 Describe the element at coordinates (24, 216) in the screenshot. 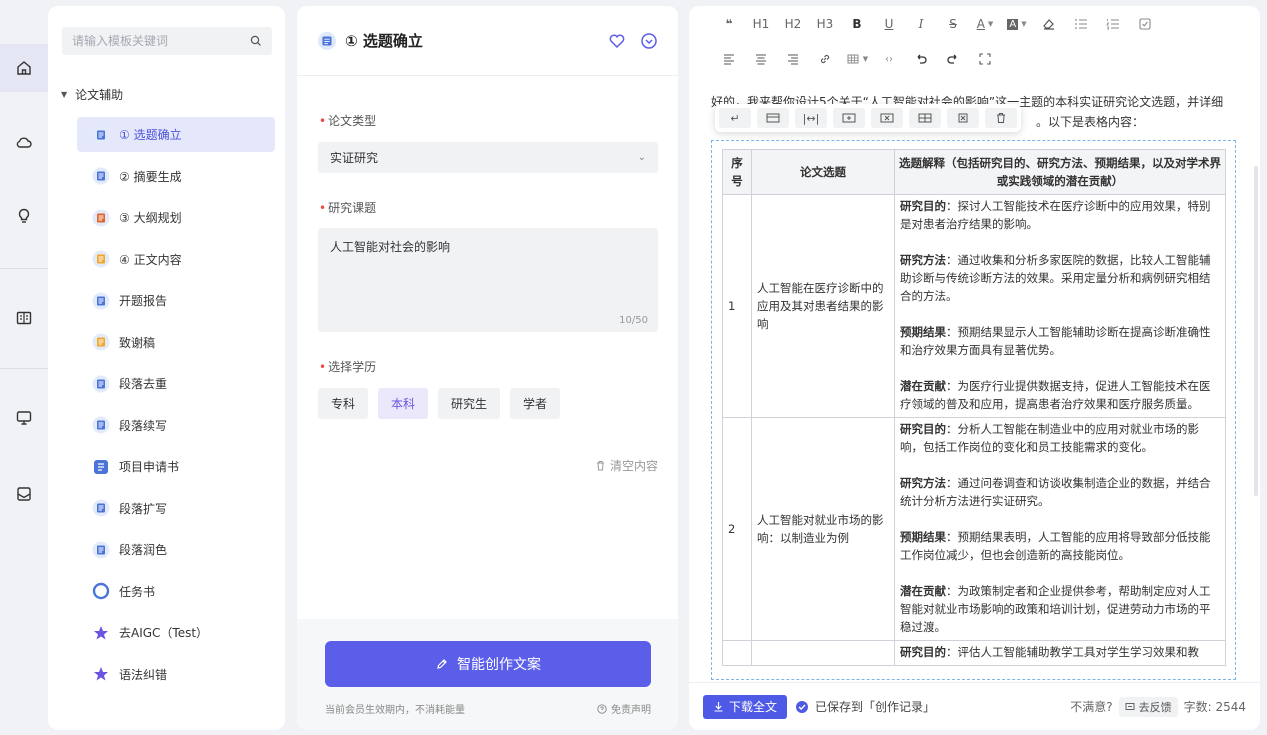

I see `lightbulb-icon` at that location.